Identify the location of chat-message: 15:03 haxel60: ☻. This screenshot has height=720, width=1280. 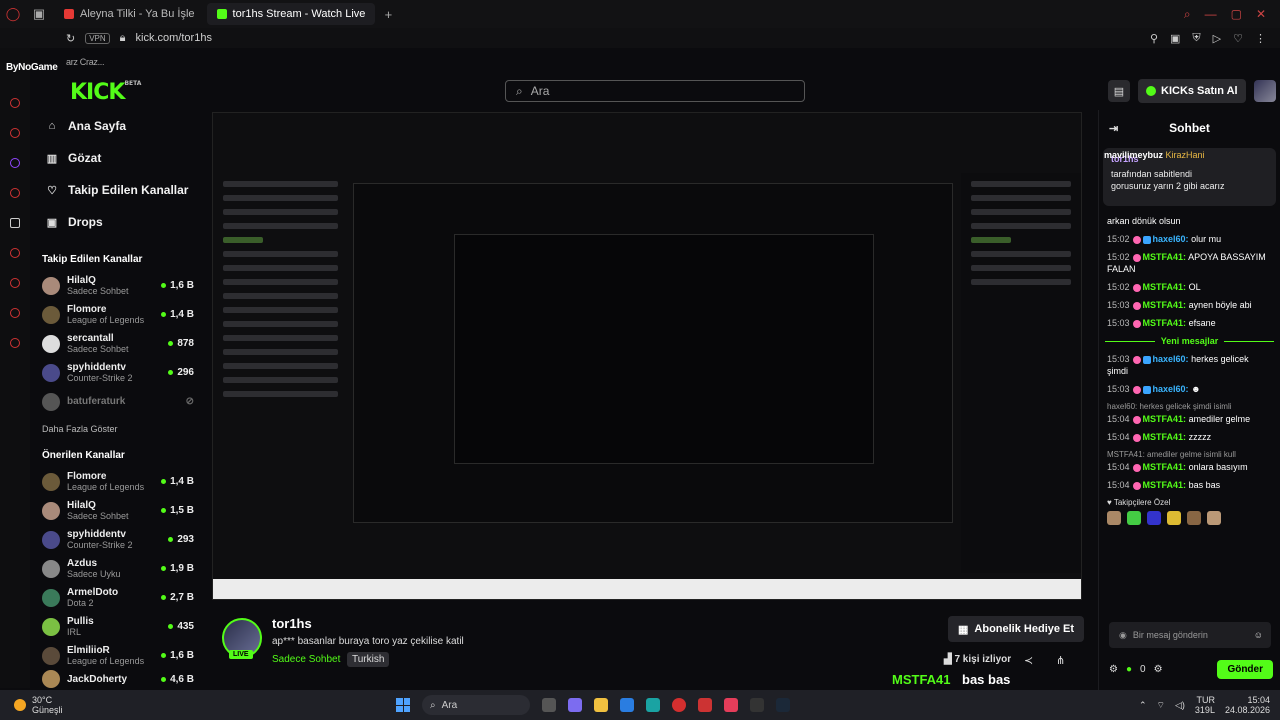
(1189, 389).